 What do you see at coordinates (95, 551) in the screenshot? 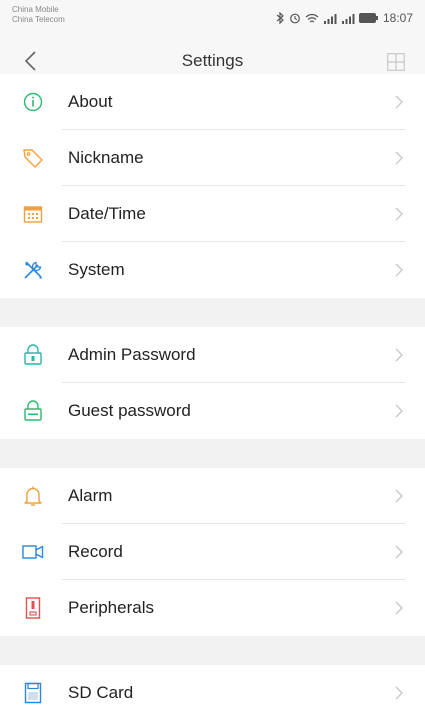
I see `settings-item-label: Record` at bounding box center [95, 551].